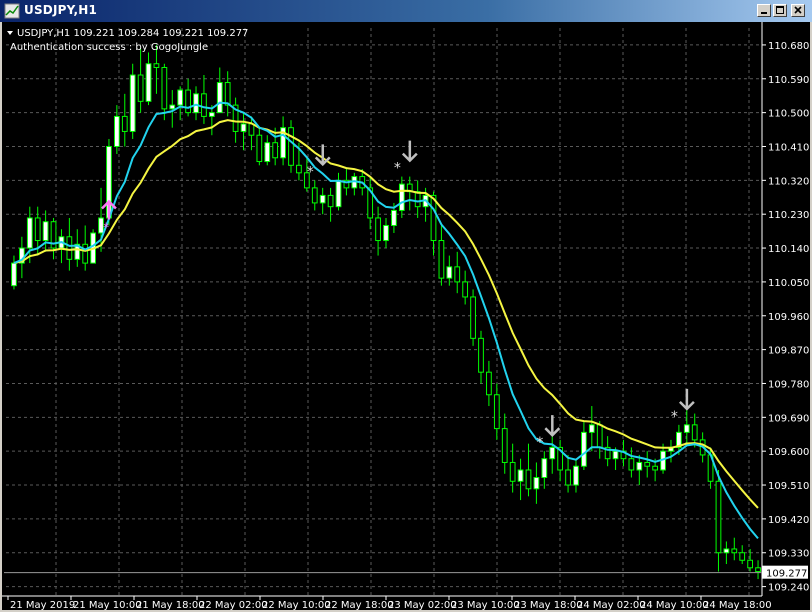 Image resolution: width=812 pixels, height=612 pixels. What do you see at coordinates (788, 46) in the screenshot?
I see `price-tick-label: 110.680` at bounding box center [788, 46].